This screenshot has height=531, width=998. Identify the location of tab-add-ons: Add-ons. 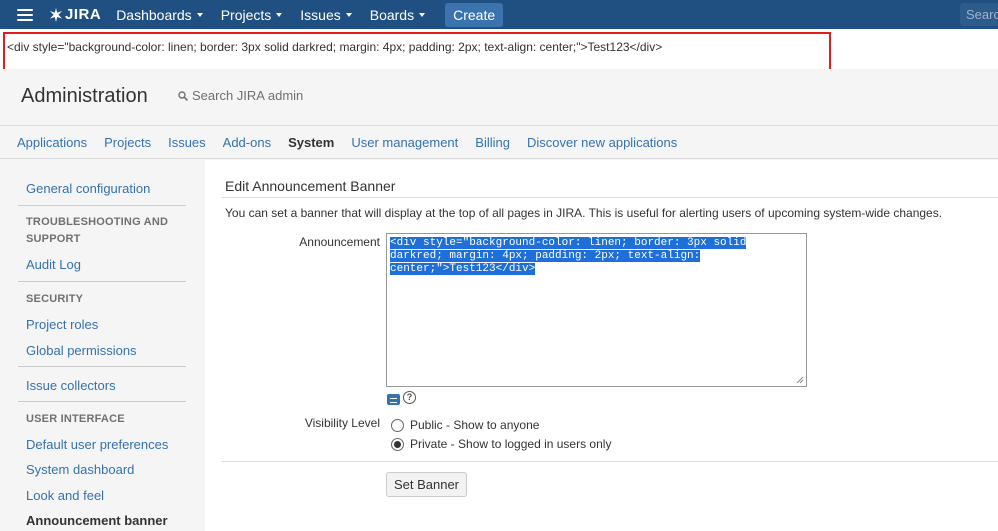
(247, 142).